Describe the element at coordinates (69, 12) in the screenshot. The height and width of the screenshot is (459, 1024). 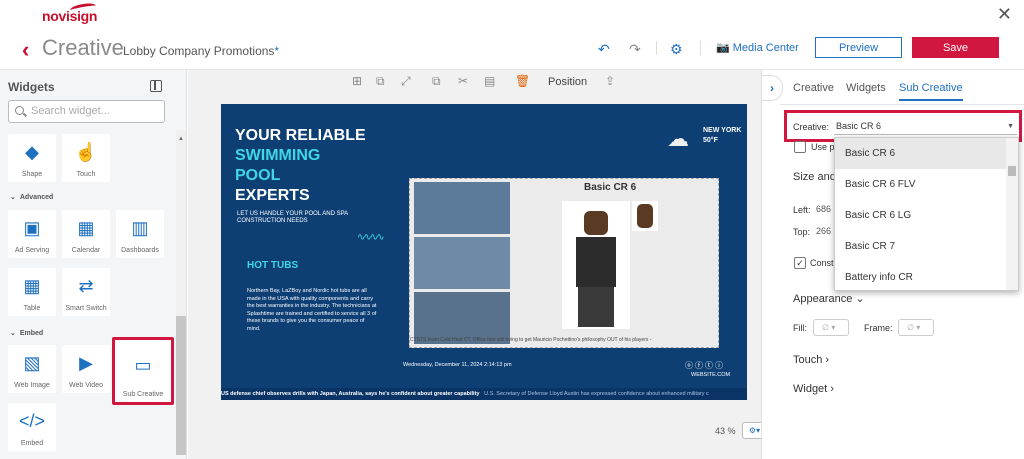
I see `novisign-logo: novisign` at that location.